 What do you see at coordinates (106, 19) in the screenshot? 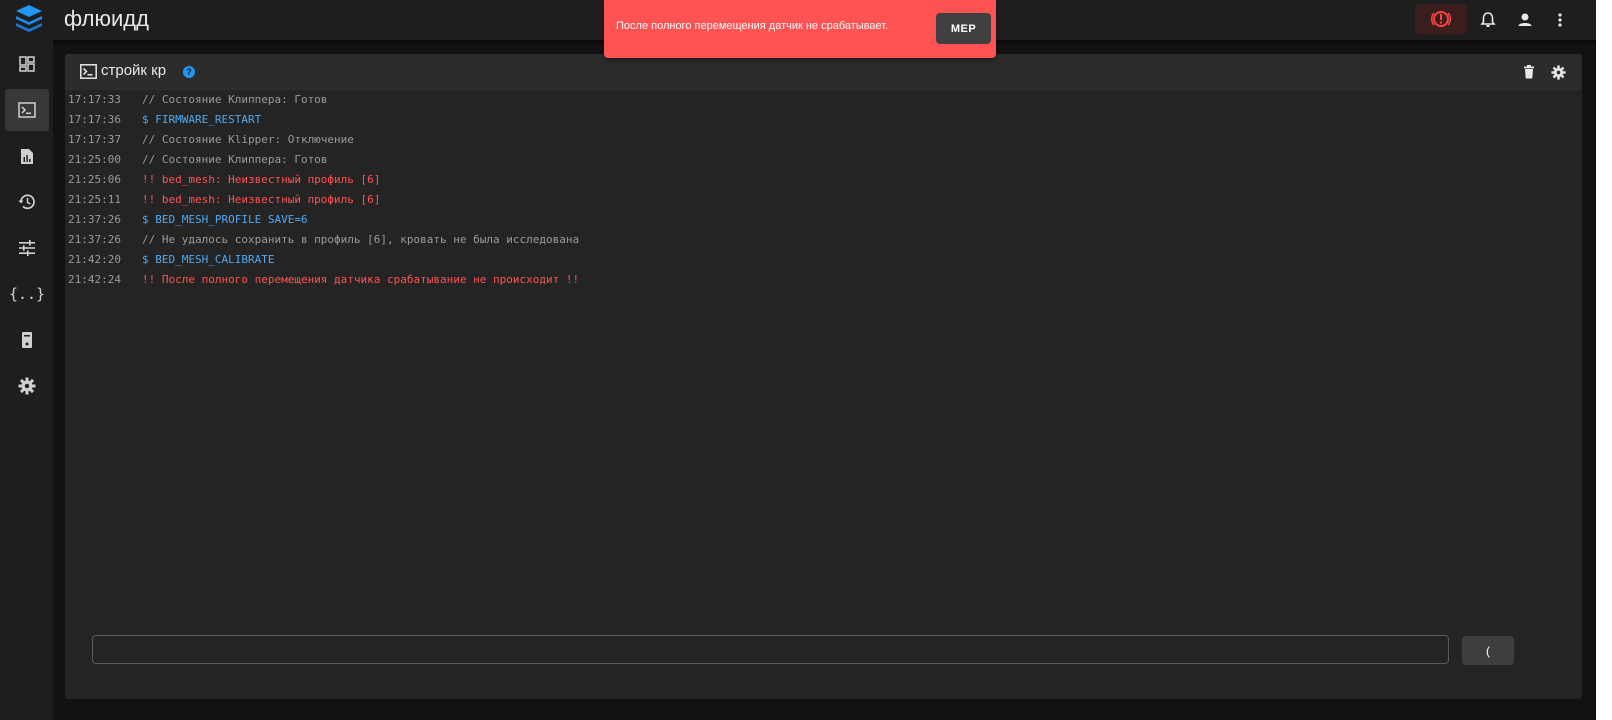
I see `app-title: флюидд` at bounding box center [106, 19].